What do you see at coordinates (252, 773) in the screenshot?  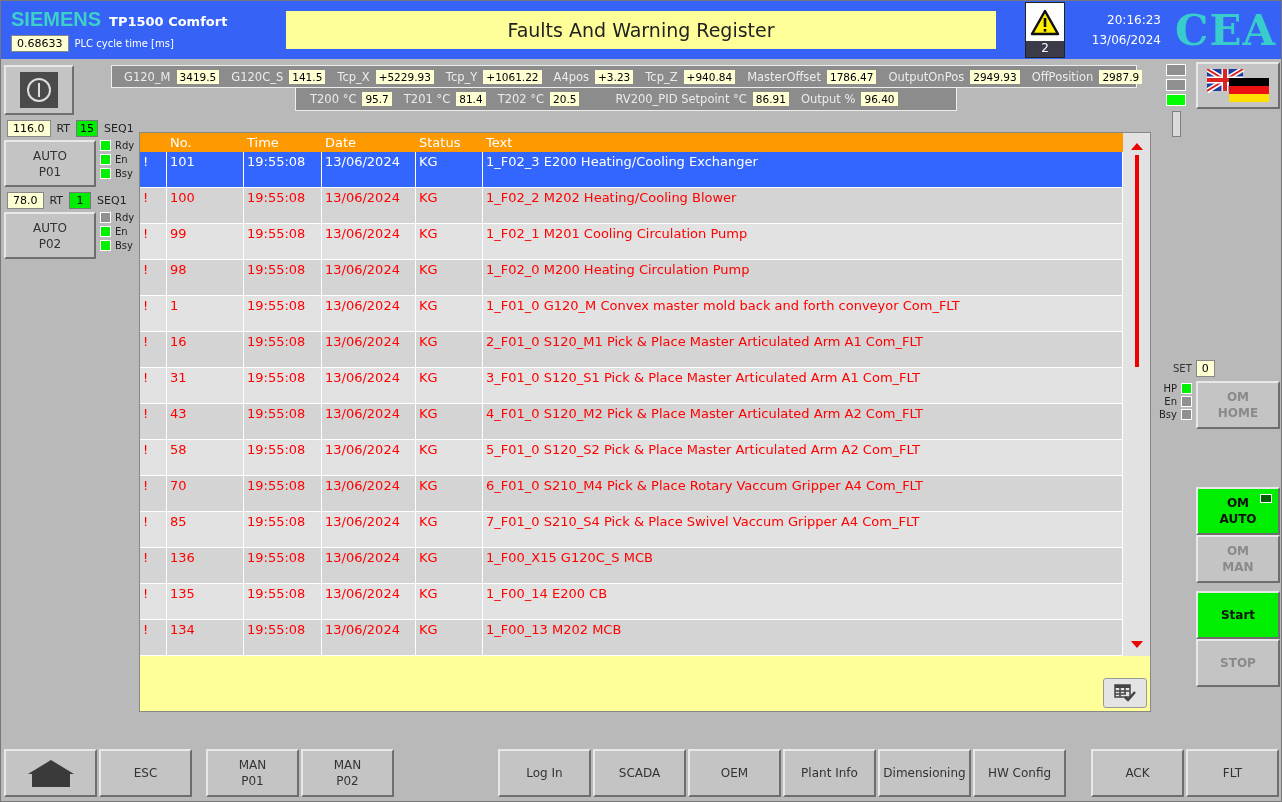 I see `nav-button: MAN P01` at bounding box center [252, 773].